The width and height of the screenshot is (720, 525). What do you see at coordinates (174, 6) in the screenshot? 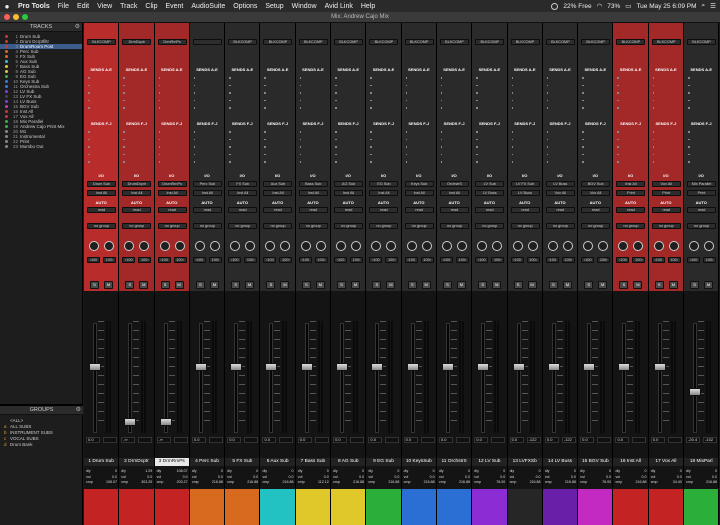
I see `menu-event: Event` at bounding box center [174, 6].